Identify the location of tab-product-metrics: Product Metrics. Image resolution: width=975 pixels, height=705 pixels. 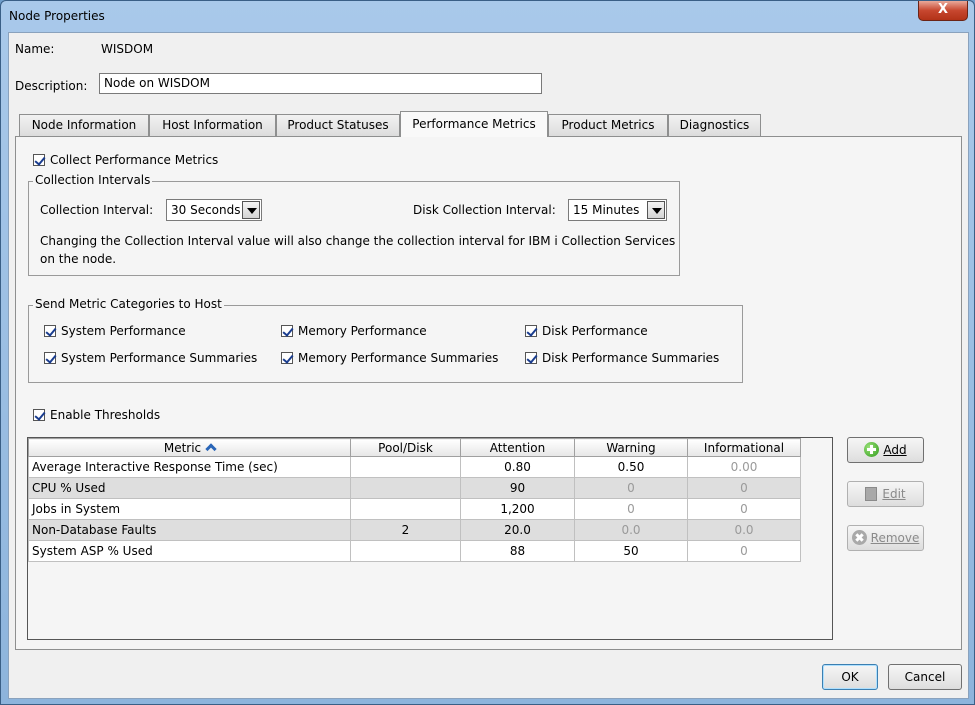
(608, 125).